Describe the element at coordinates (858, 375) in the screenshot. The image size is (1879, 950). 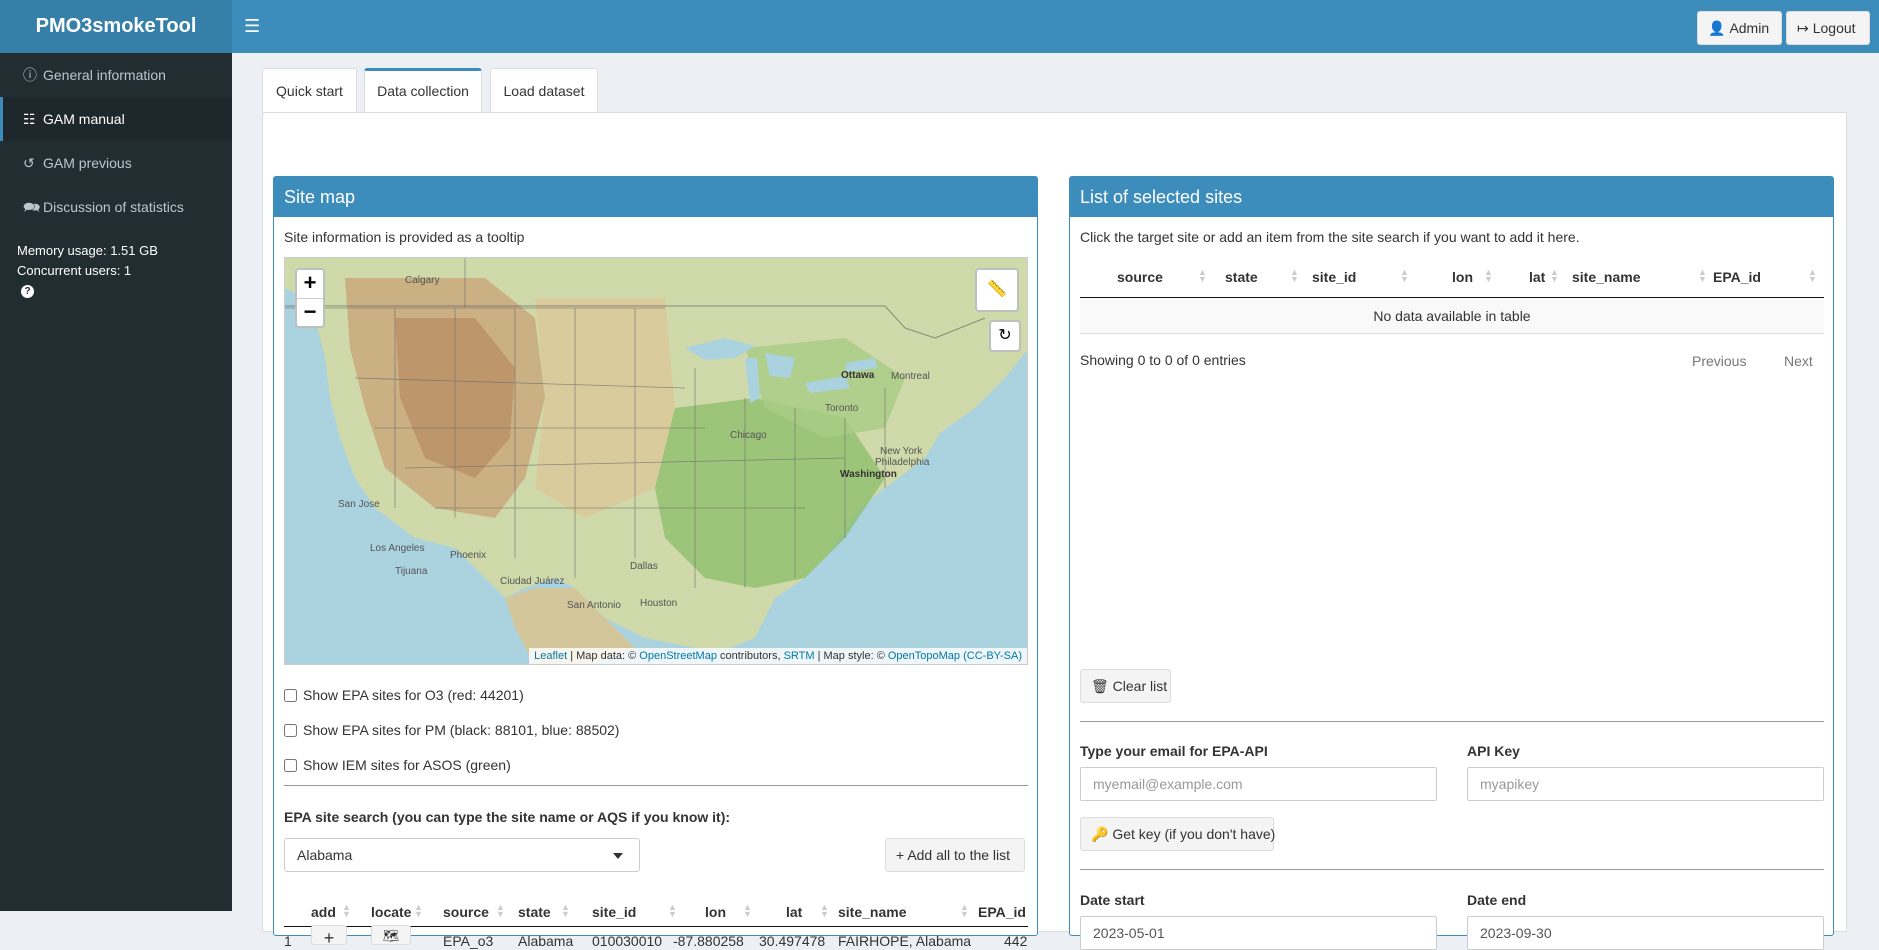
I see `city-label: Ottawa` at that location.